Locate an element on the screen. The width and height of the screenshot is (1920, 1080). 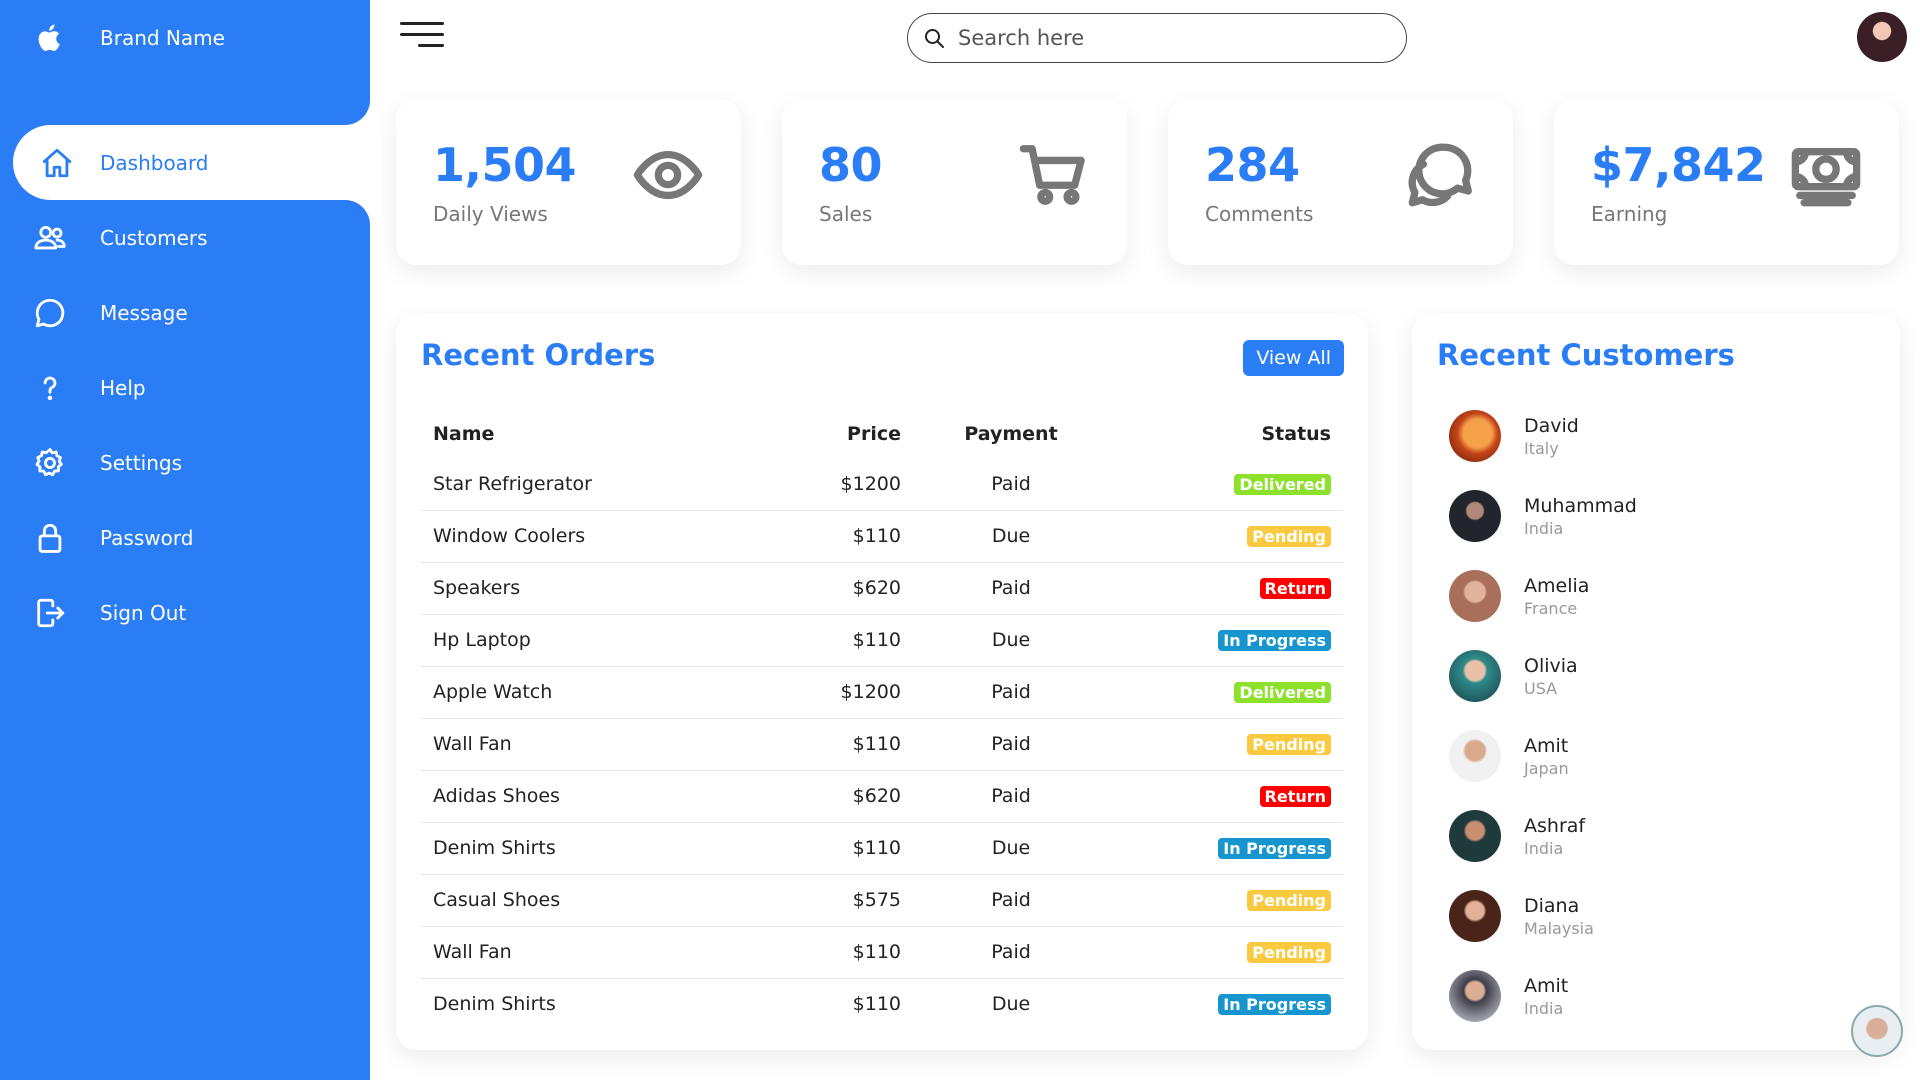
list-item: Muhammad India is located at coordinates (1537, 516).